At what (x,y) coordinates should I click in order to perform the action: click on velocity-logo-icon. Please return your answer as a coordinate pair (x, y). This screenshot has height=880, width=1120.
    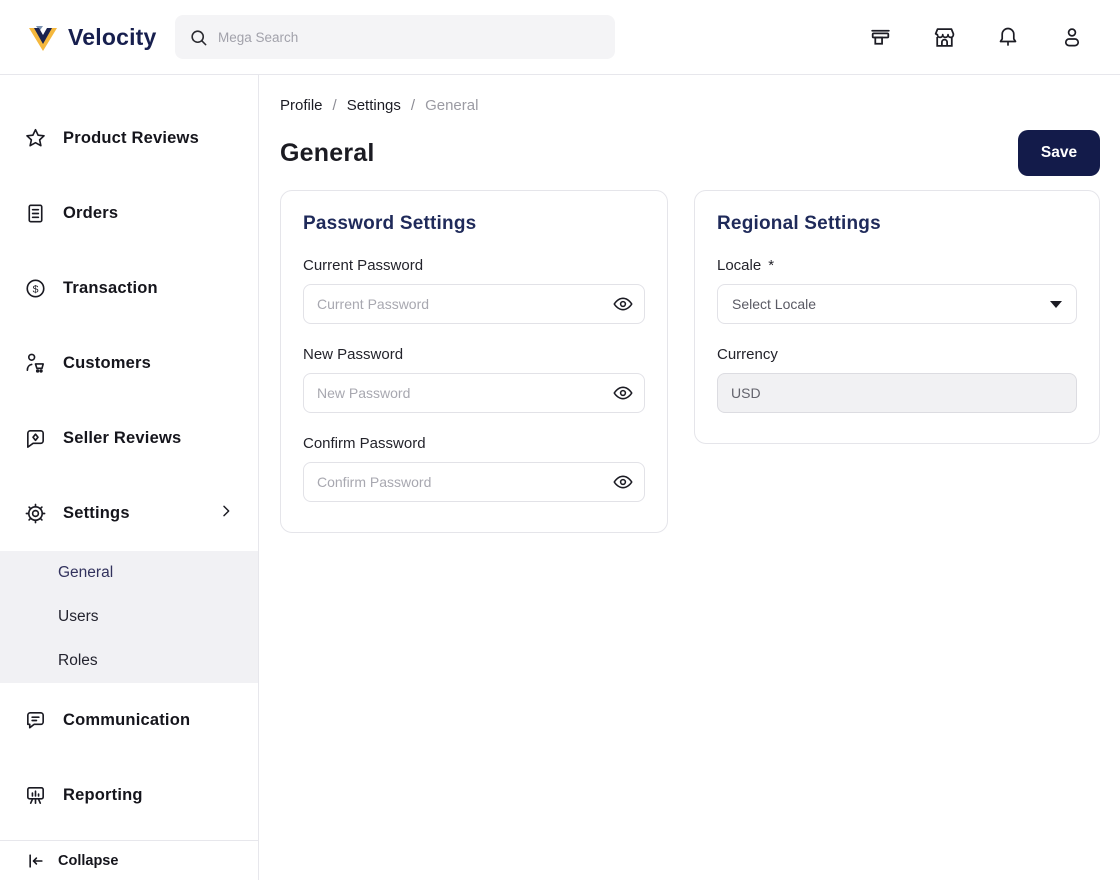
    Looking at the image, I should click on (43, 37).